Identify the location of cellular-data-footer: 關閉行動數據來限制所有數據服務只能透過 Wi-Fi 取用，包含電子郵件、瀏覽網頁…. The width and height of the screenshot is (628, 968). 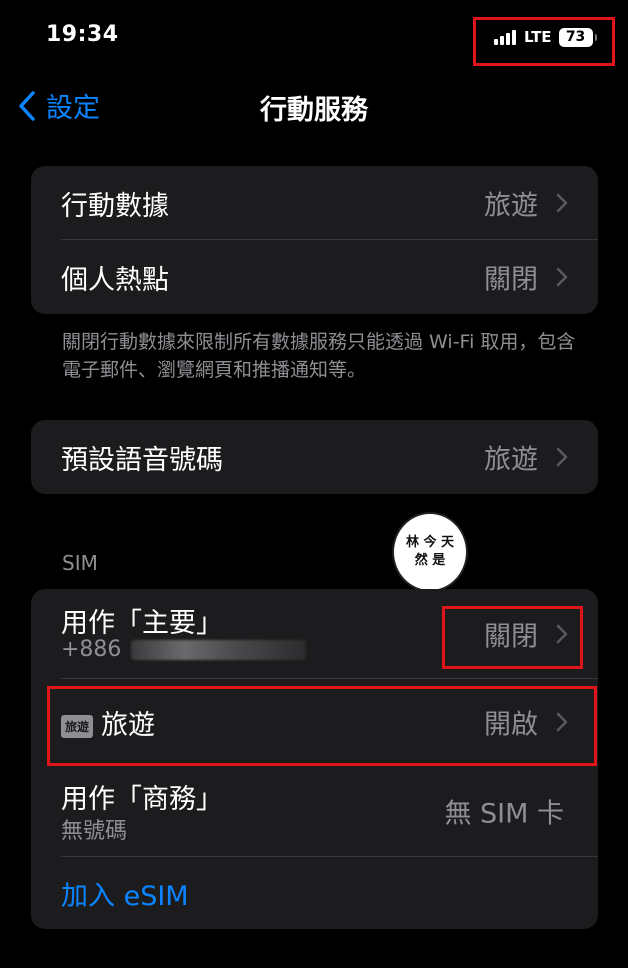
(319, 356).